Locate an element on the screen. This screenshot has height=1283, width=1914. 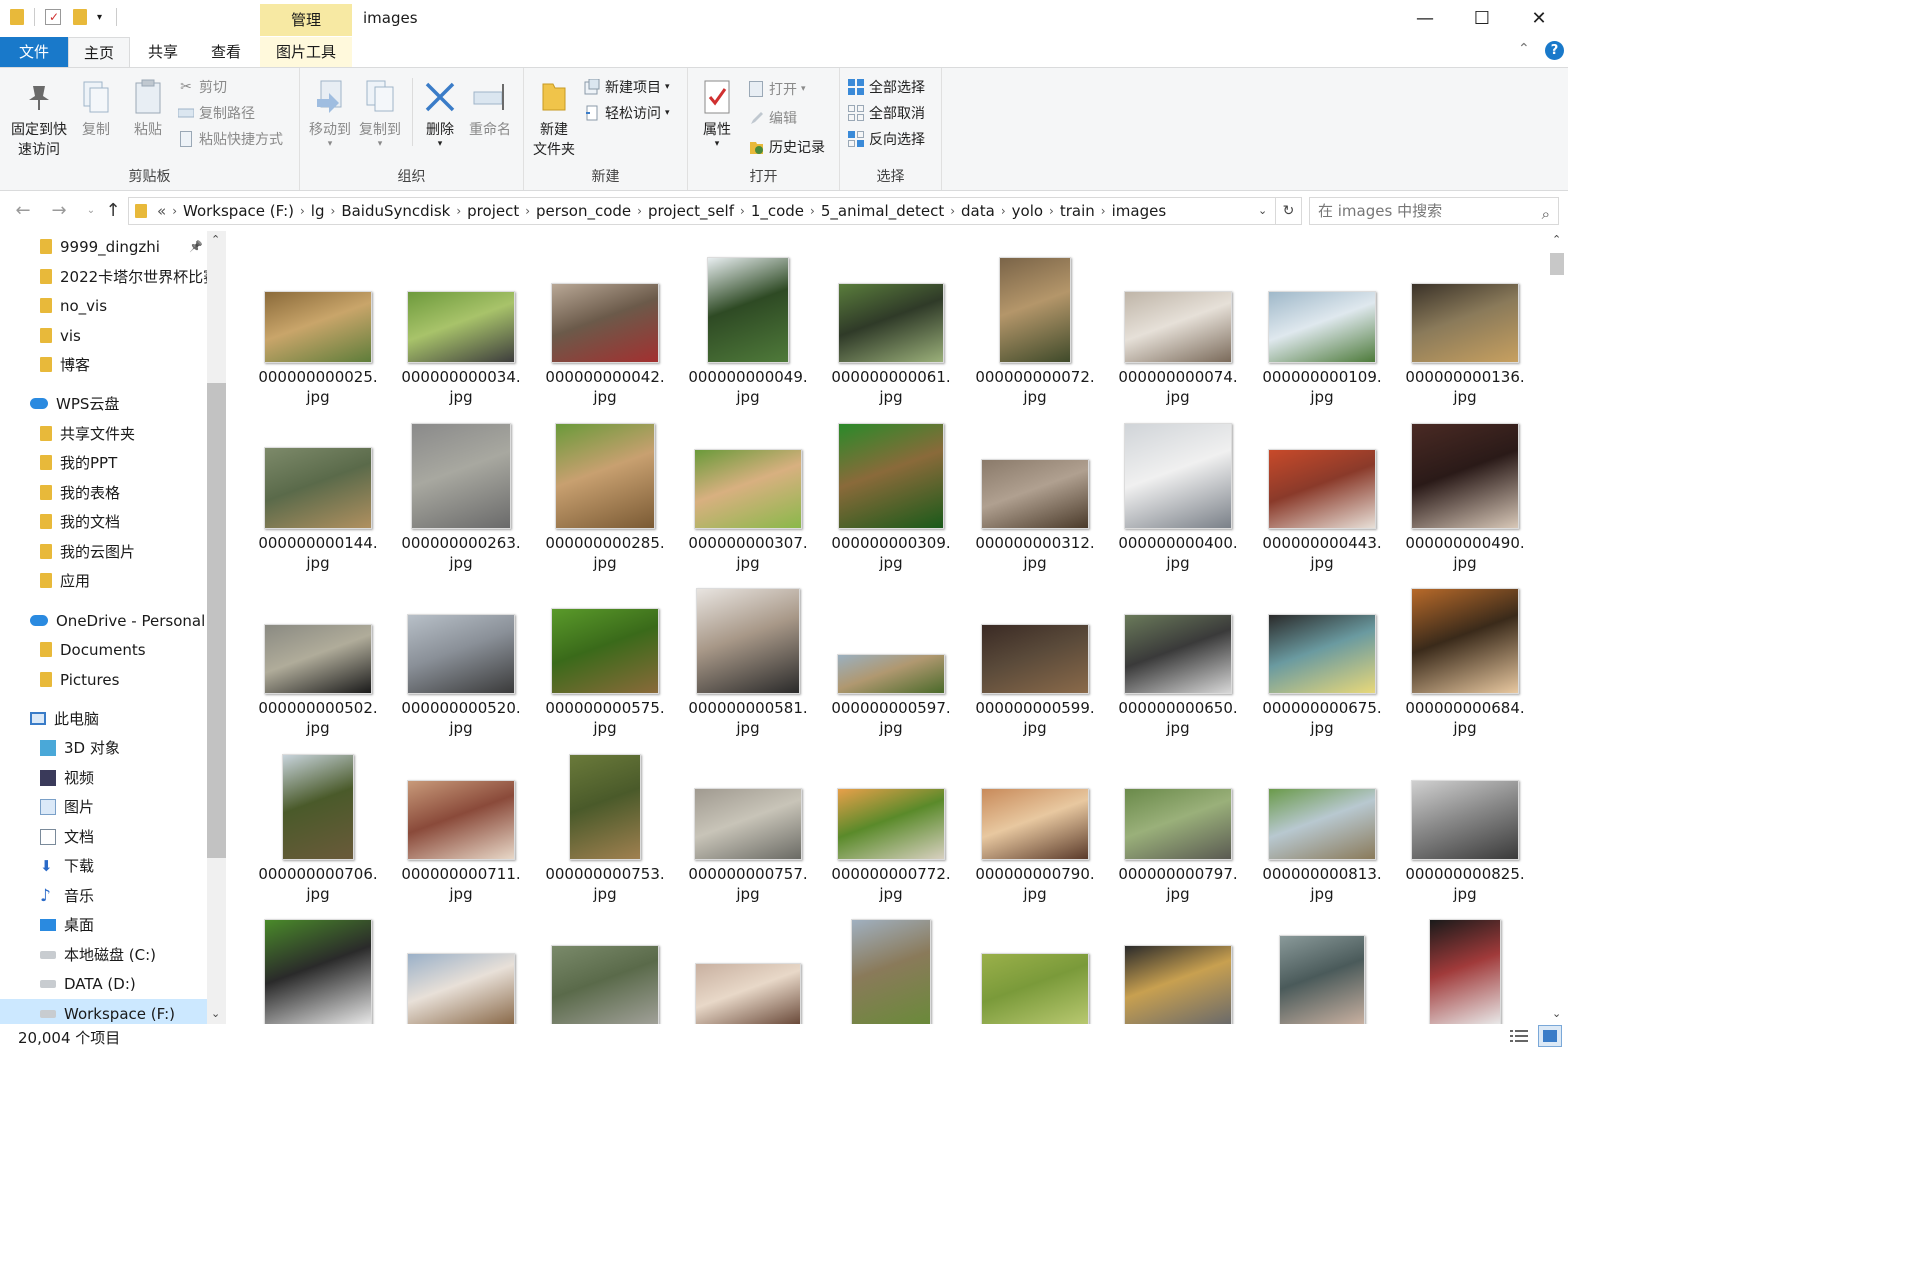
file-tile: 000000000309. jpg is located at coordinates (891, 488).